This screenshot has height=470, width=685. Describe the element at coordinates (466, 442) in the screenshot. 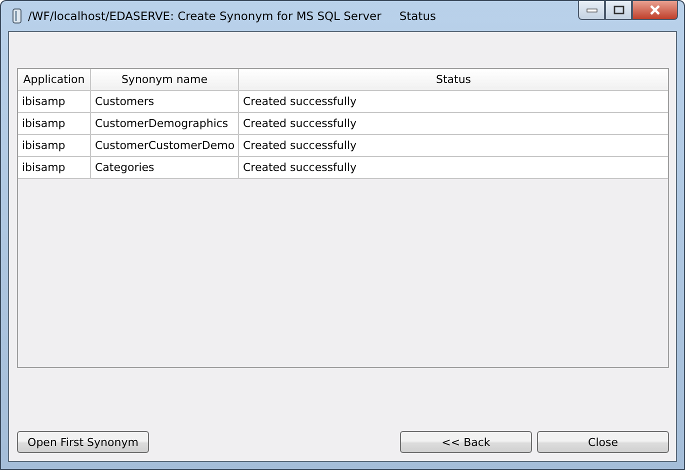

I see `back-button: << Back` at that location.